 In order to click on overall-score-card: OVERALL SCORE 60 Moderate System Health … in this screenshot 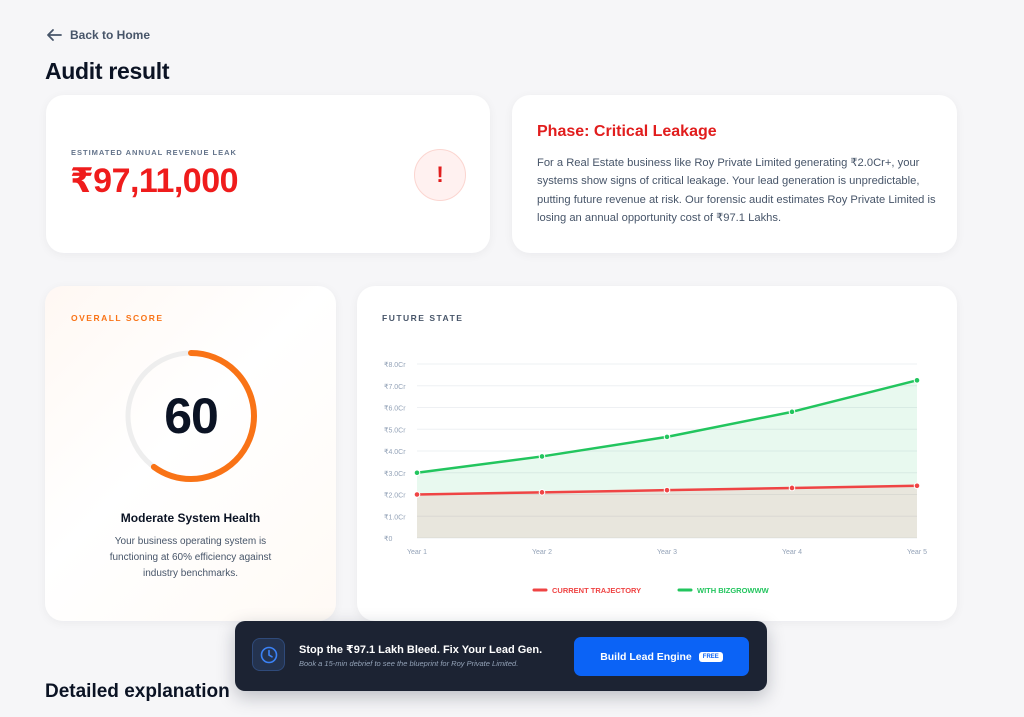, I will do `click(190, 453)`.